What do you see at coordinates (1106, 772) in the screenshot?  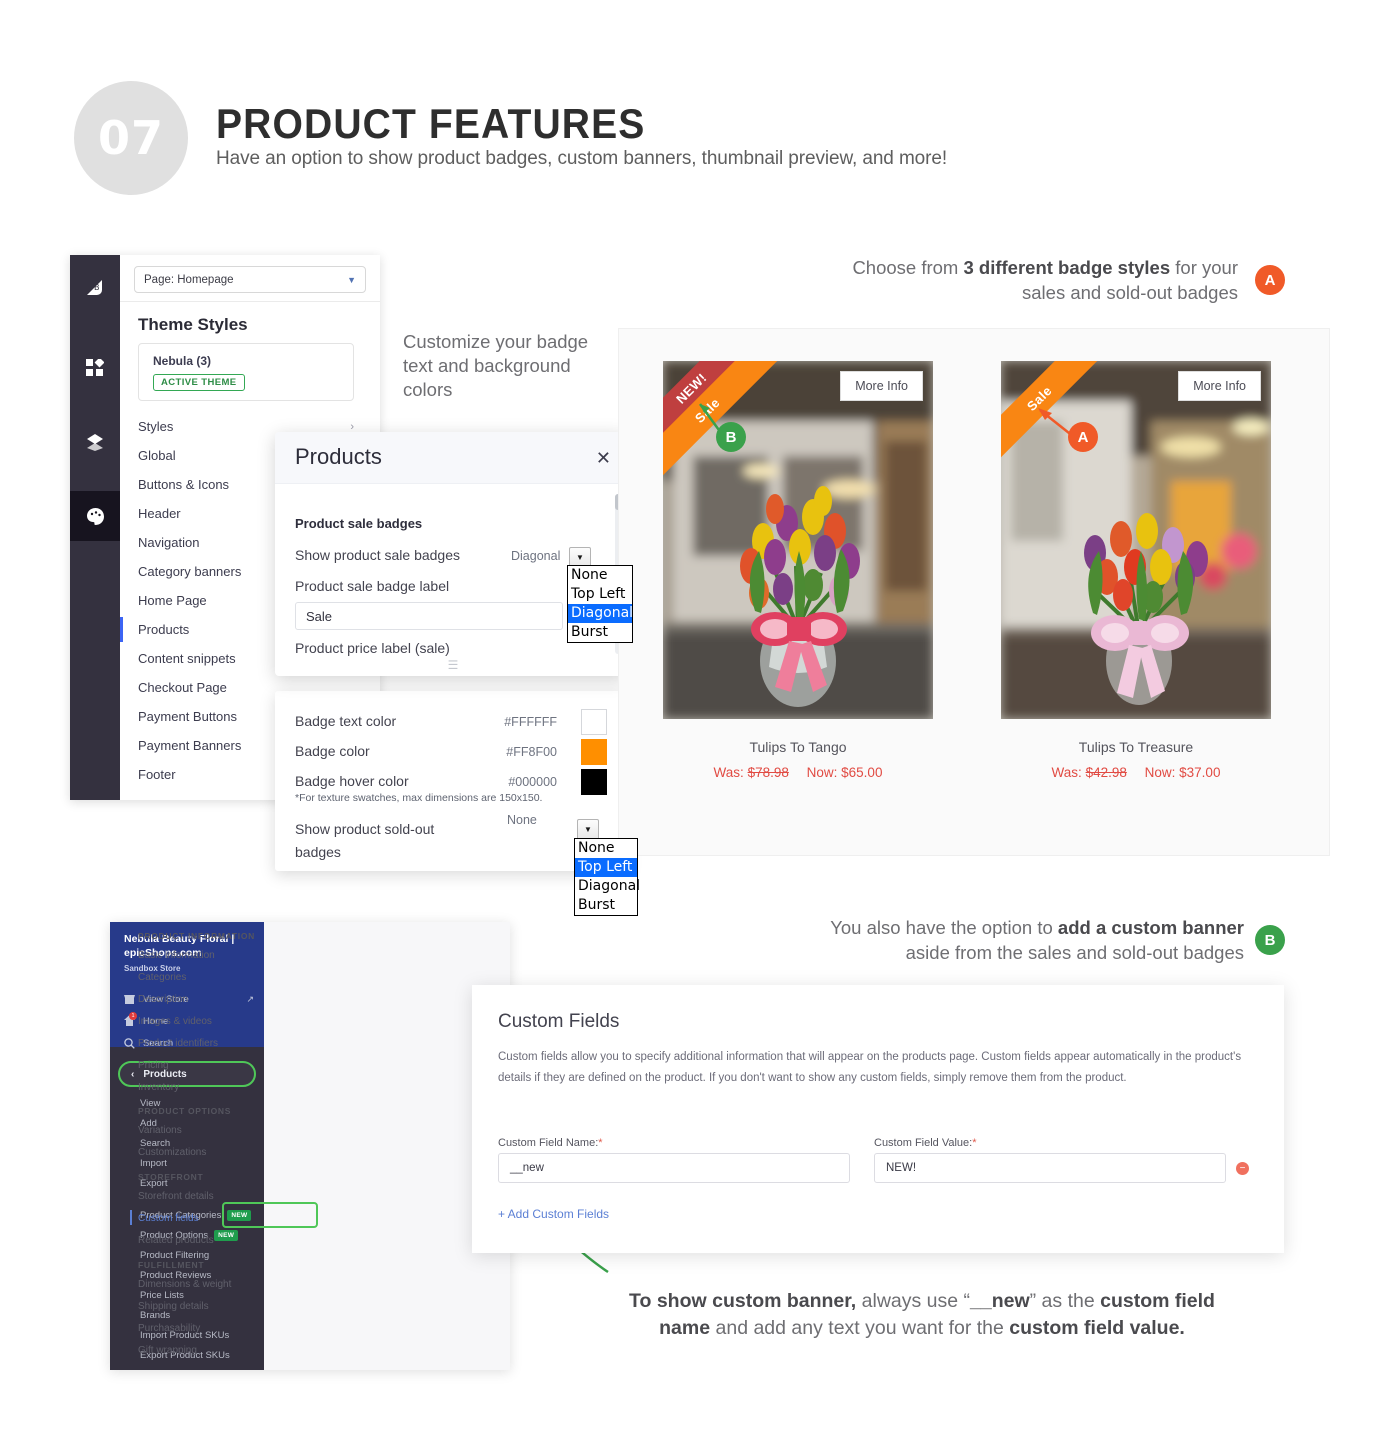 I see `was-amount: $42.98` at bounding box center [1106, 772].